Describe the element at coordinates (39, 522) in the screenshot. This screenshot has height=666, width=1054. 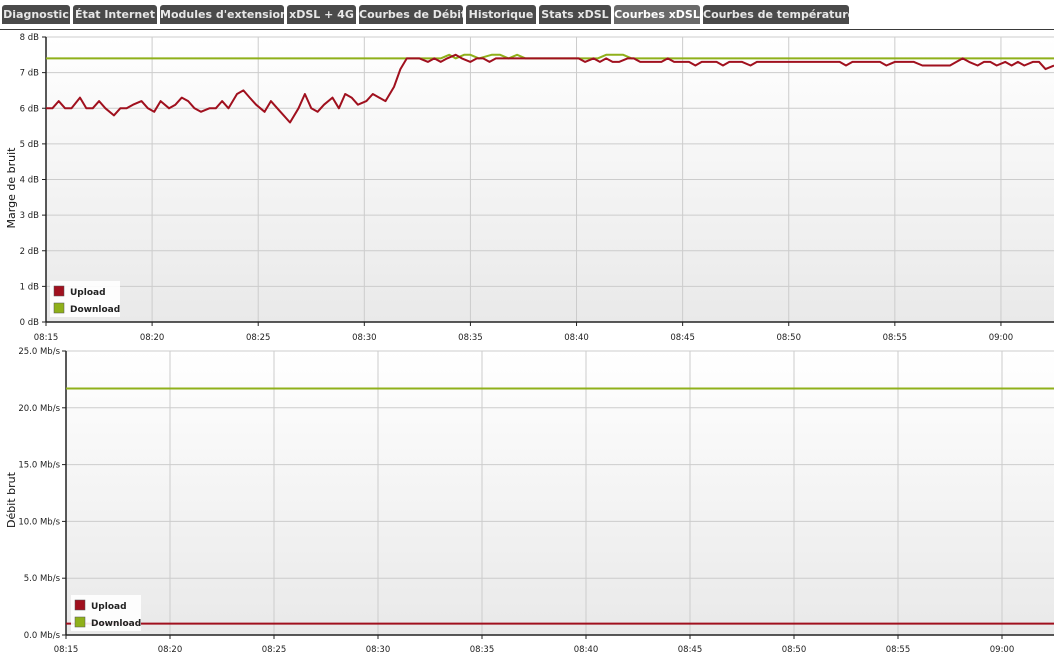
I see `y-tick-label: 10.0 Mb/s` at that location.